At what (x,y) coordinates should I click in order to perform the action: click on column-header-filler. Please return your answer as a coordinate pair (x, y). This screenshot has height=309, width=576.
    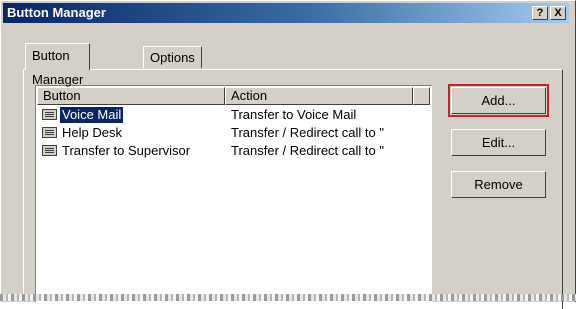
    Looking at the image, I should click on (421, 96).